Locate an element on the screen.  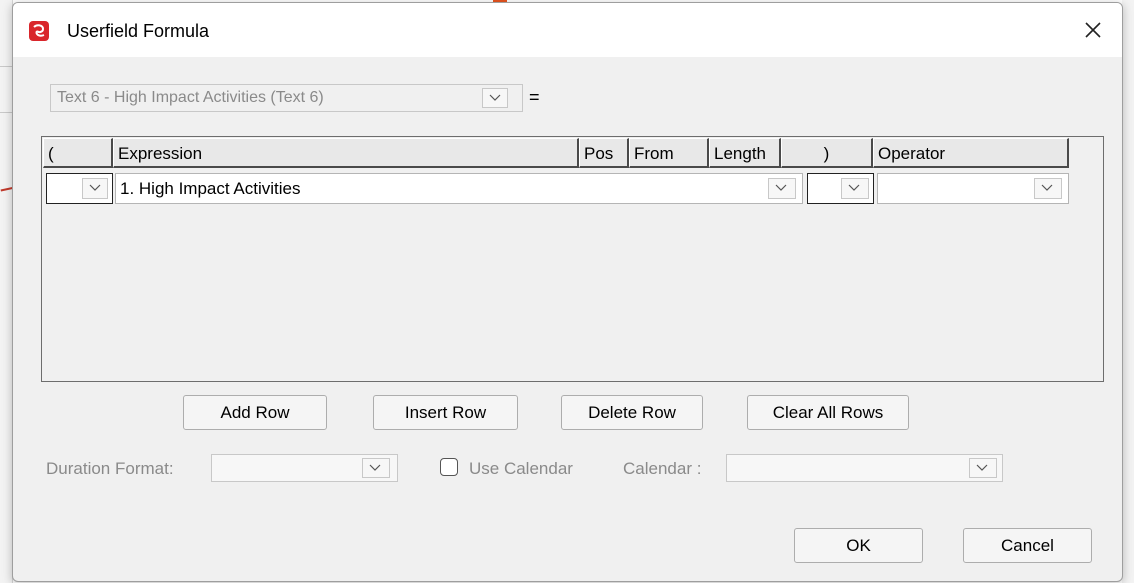
insert-row-button: Insert Row is located at coordinates (445, 412).